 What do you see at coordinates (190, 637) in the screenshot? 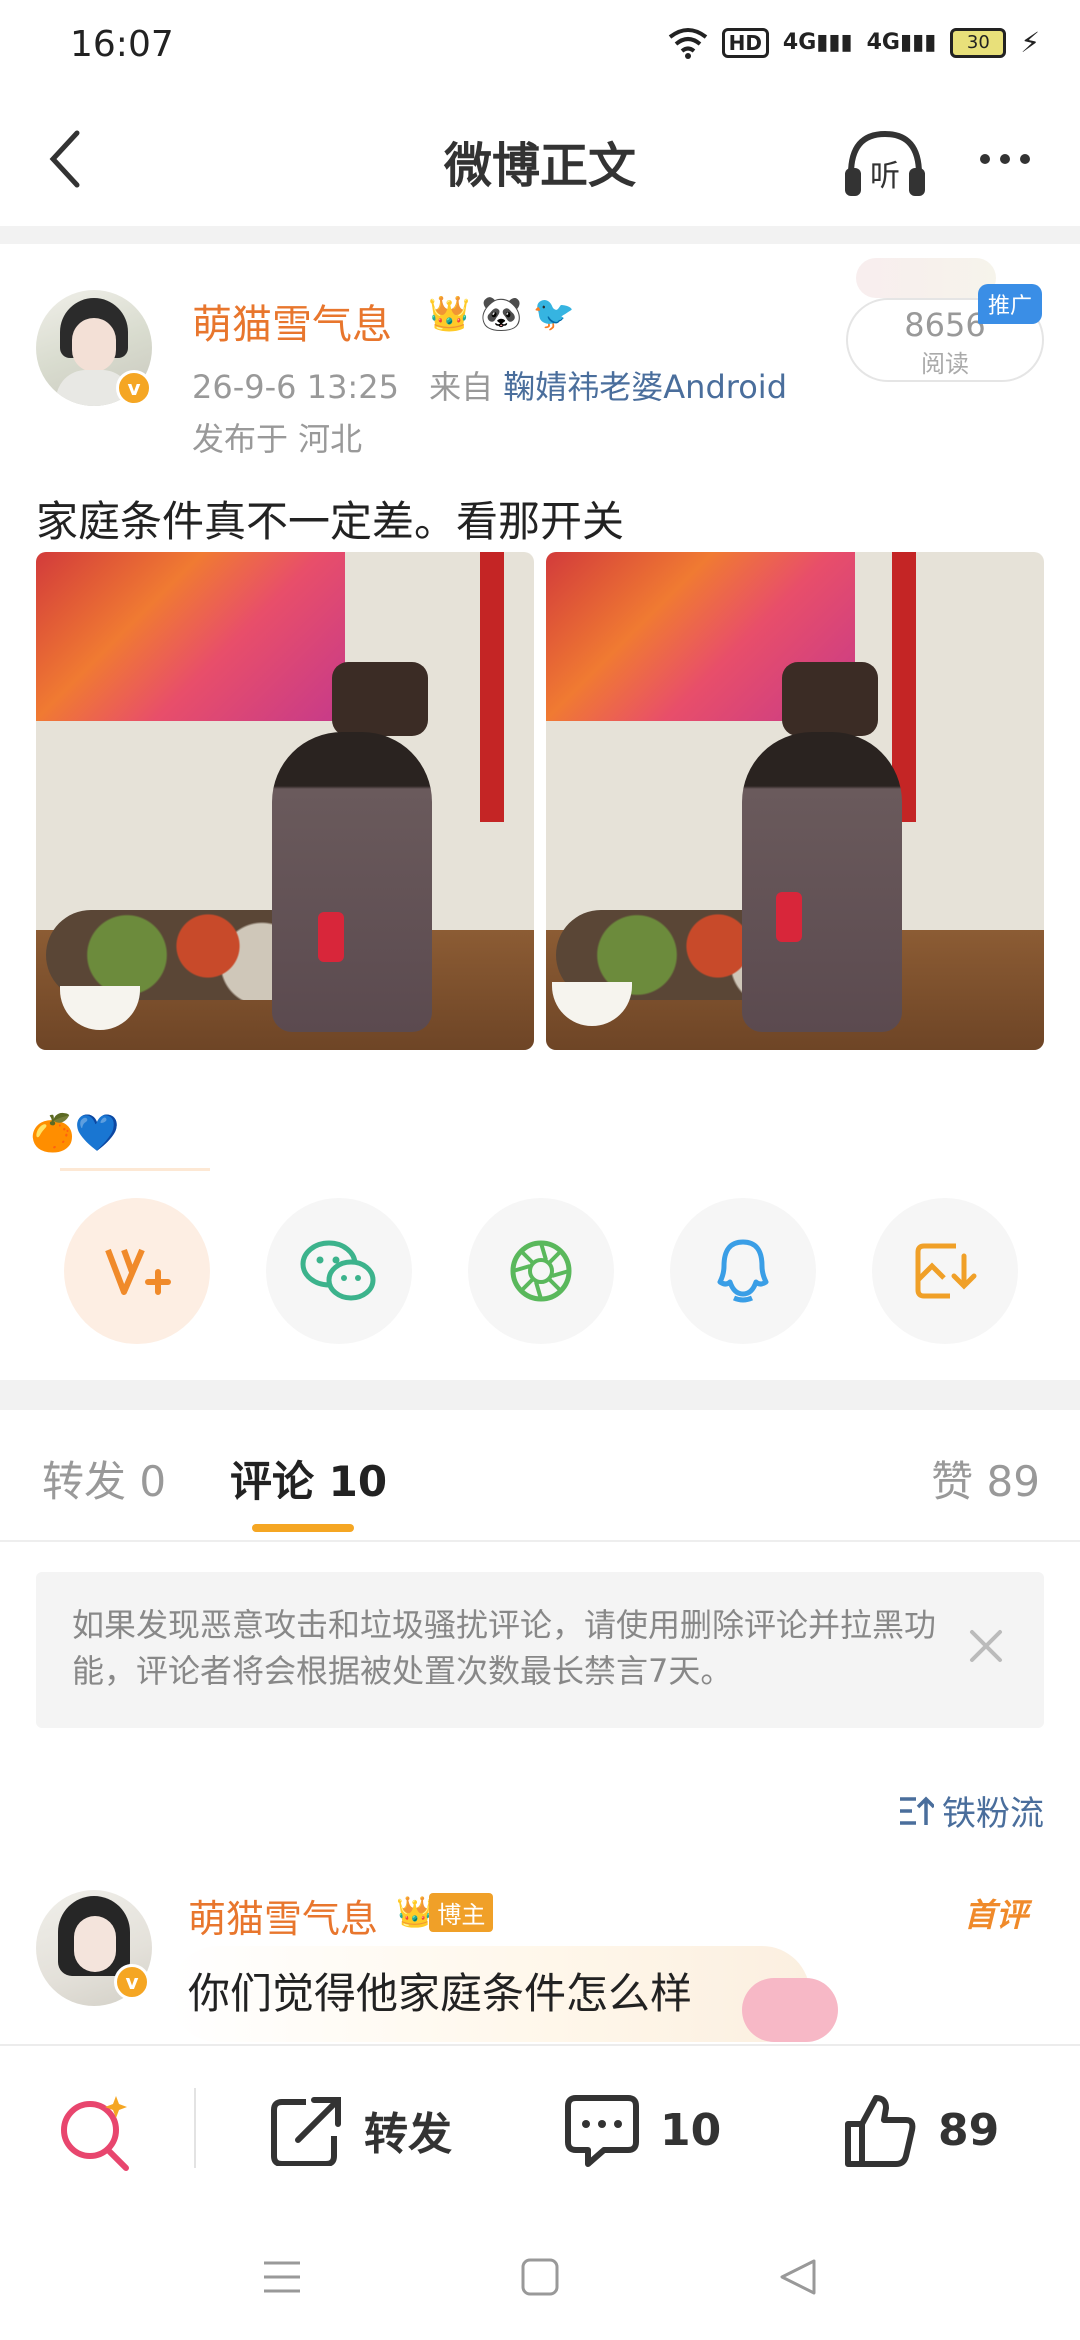
I see `photo-poster` at bounding box center [190, 637].